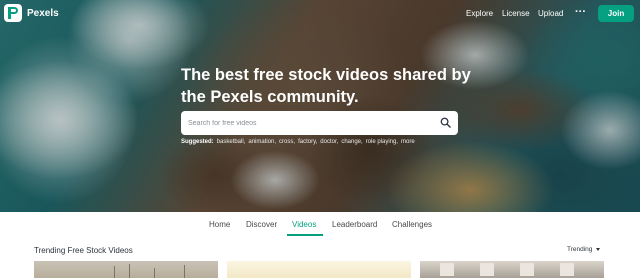  What do you see at coordinates (231, 142) in the screenshot?
I see `suggested-item: basketball,` at bounding box center [231, 142].